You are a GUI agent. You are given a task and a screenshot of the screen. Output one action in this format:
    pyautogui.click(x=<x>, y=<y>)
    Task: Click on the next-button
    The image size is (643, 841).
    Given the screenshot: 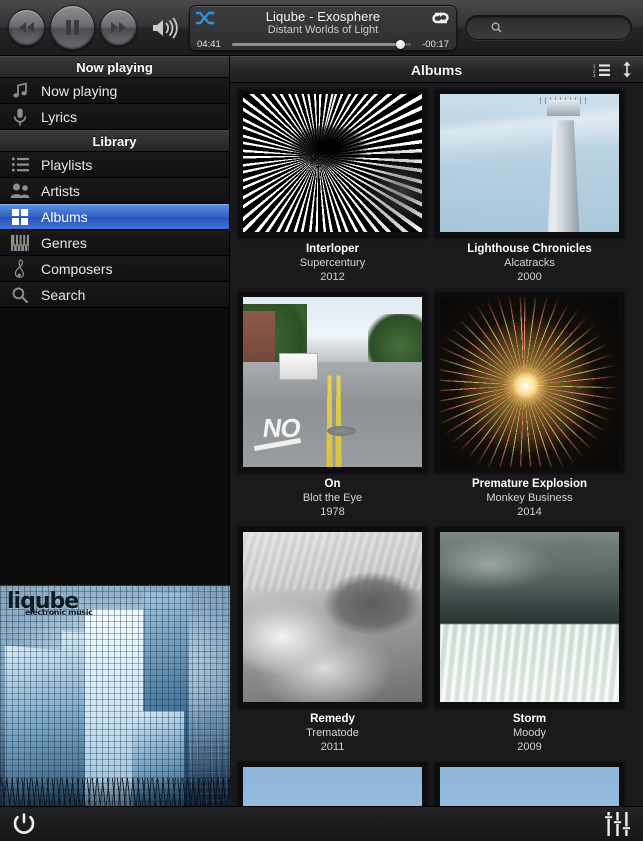 What is the action you would take?
    pyautogui.click(x=118, y=27)
    